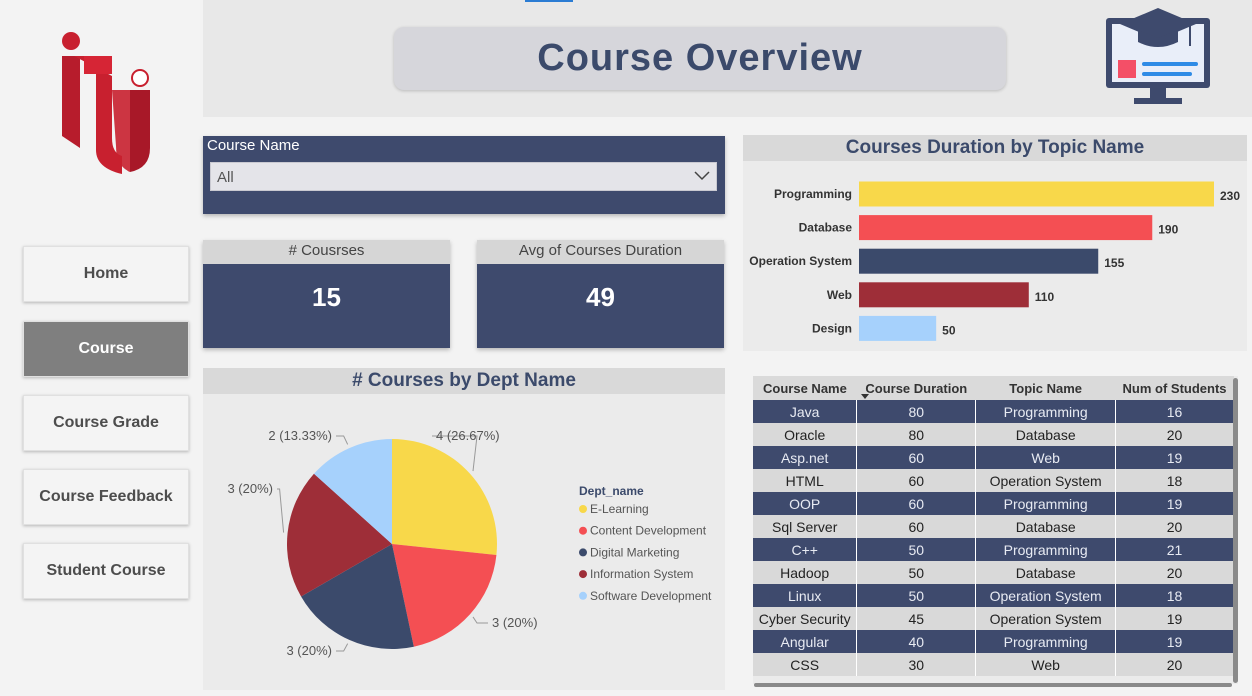 This screenshot has height=696, width=1252. Describe the element at coordinates (805, 641) in the screenshot. I see `table-cell: Angular` at that location.